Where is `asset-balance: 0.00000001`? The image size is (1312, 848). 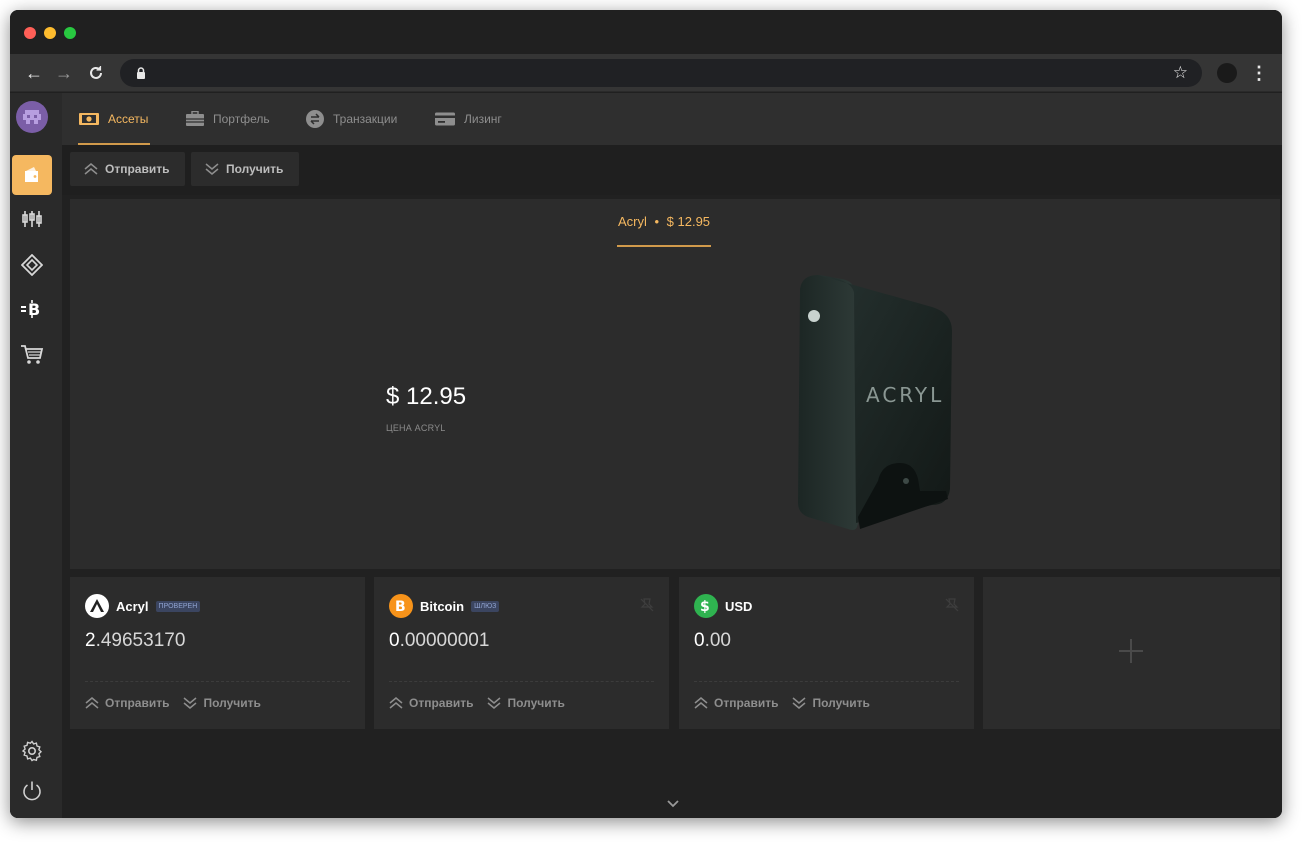
asset-balance: 0.00000001 is located at coordinates (439, 641).